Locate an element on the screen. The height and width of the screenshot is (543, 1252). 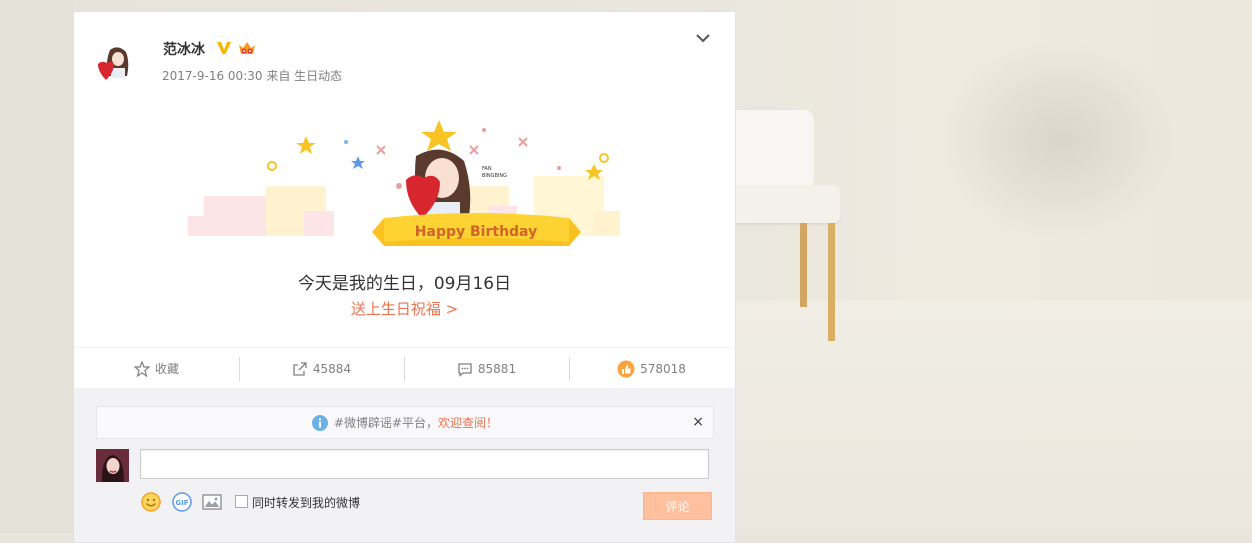
like-button: 578018 is located at coordinates (651, 368).